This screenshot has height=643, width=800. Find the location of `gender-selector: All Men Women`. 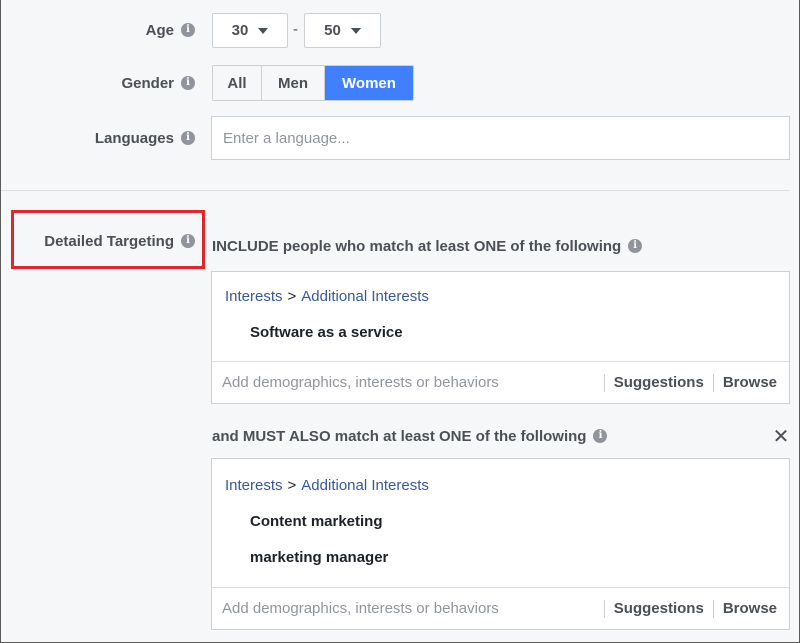

gender-selector: All Men Women is located at coordinates (313, 83).